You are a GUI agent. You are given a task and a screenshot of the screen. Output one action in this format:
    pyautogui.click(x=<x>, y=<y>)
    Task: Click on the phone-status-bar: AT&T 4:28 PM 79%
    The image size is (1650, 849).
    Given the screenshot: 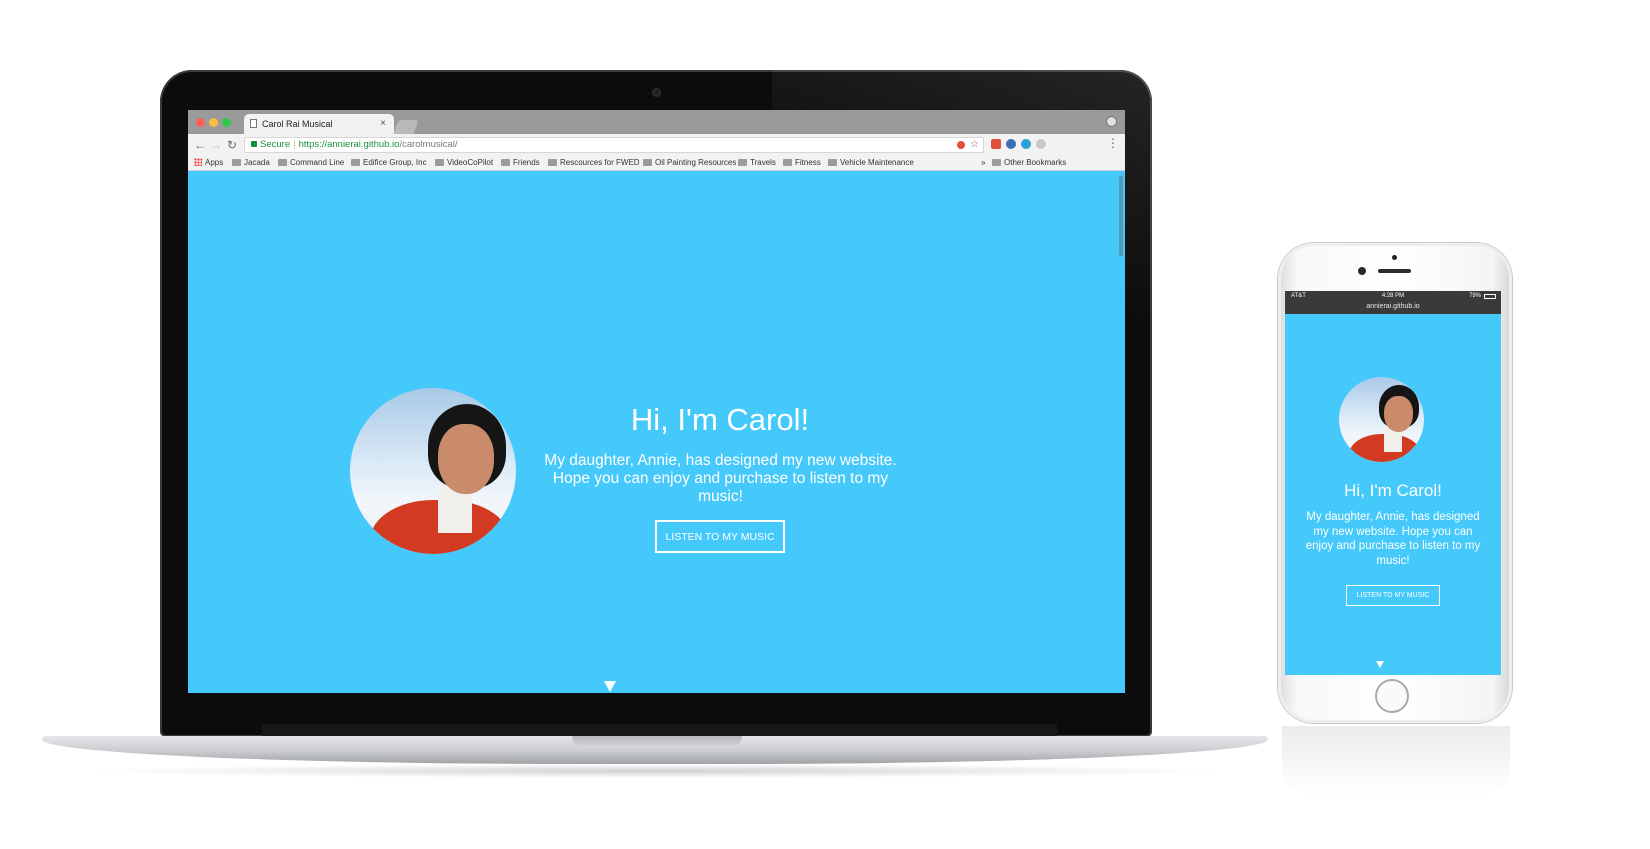 What is the action you would take?
    pyautogui.click(x=1393, y=296)
    